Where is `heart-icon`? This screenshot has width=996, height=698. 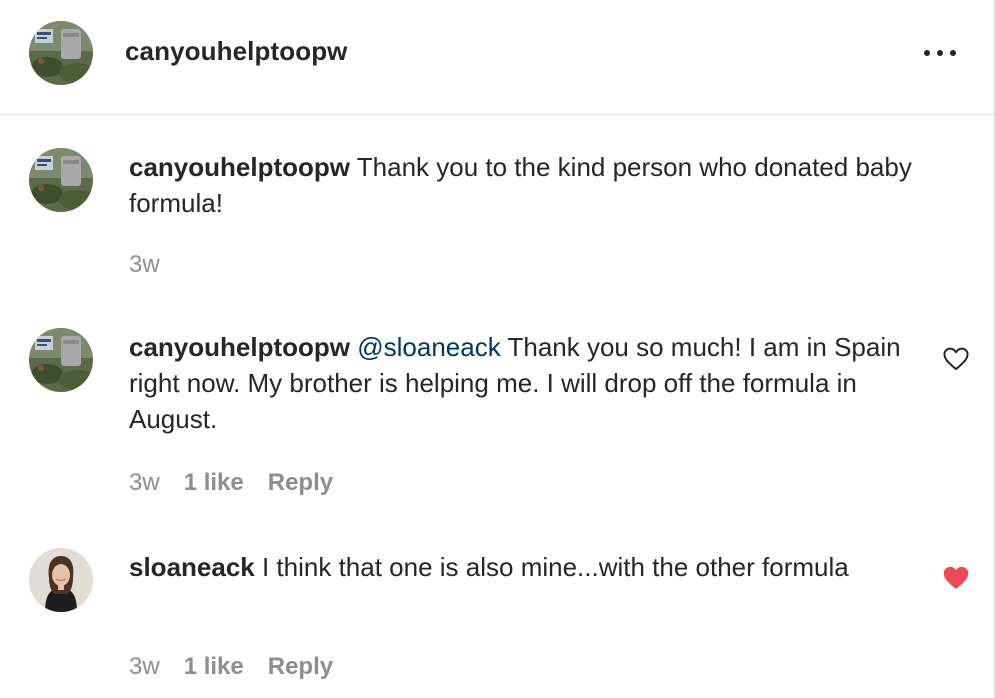 heart-icon is located at coordinates (956, 359).